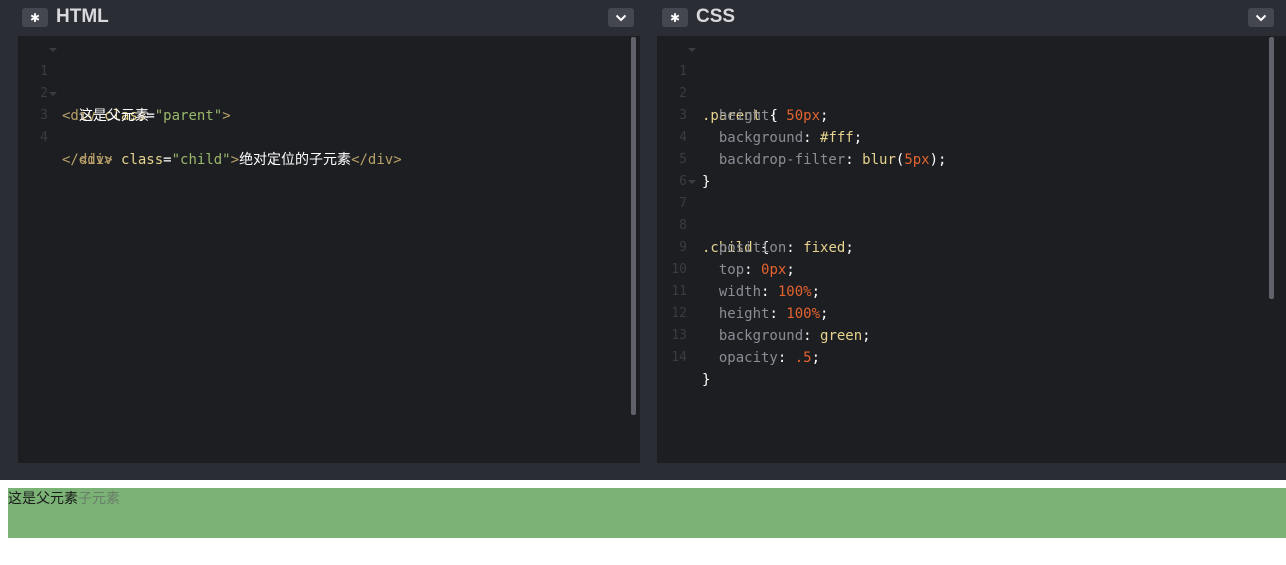 The height and width of the screenshot is (565, 1286). Describe the element at coordinates (201, 160) in the screenshot. I see `attr-value: "child"` at that location.